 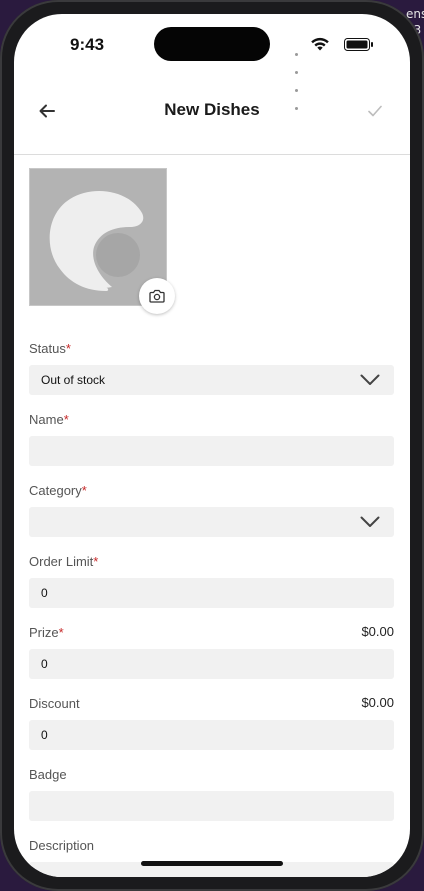 What do you see at coordinates (211, 806) in the screenshot?
I see `badge-input` at bounding box center [211, 806].